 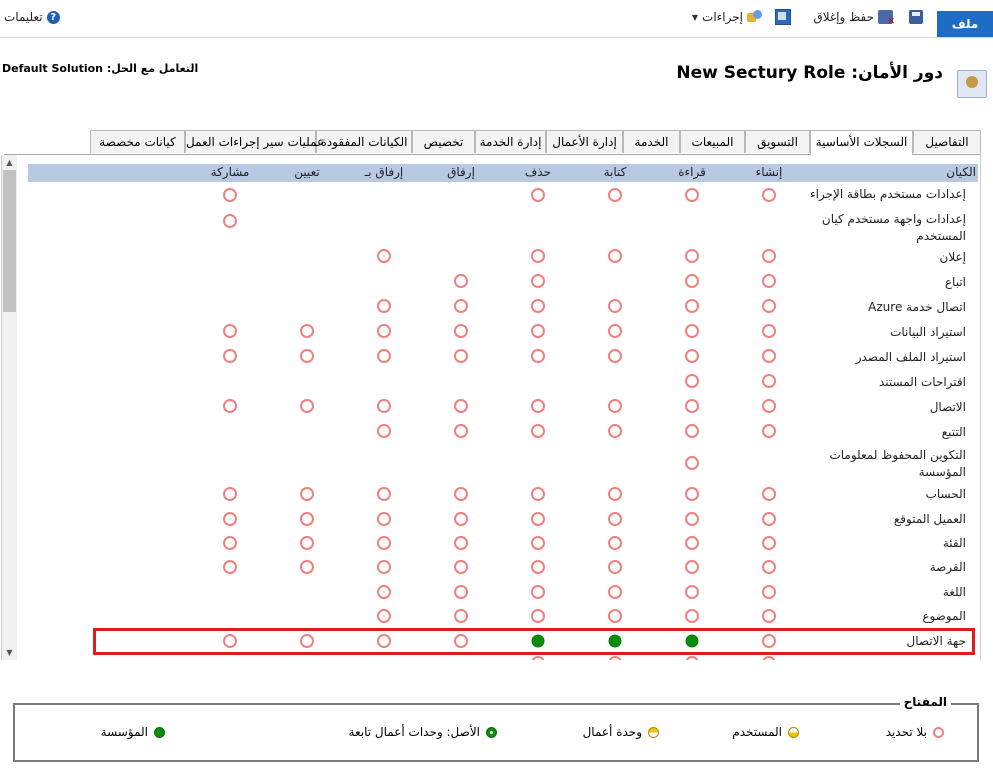 What do you see at coordinates (692, 172) in the screenshot?
I see `column-header-2: قراءة` at bounding box center [692, 172].